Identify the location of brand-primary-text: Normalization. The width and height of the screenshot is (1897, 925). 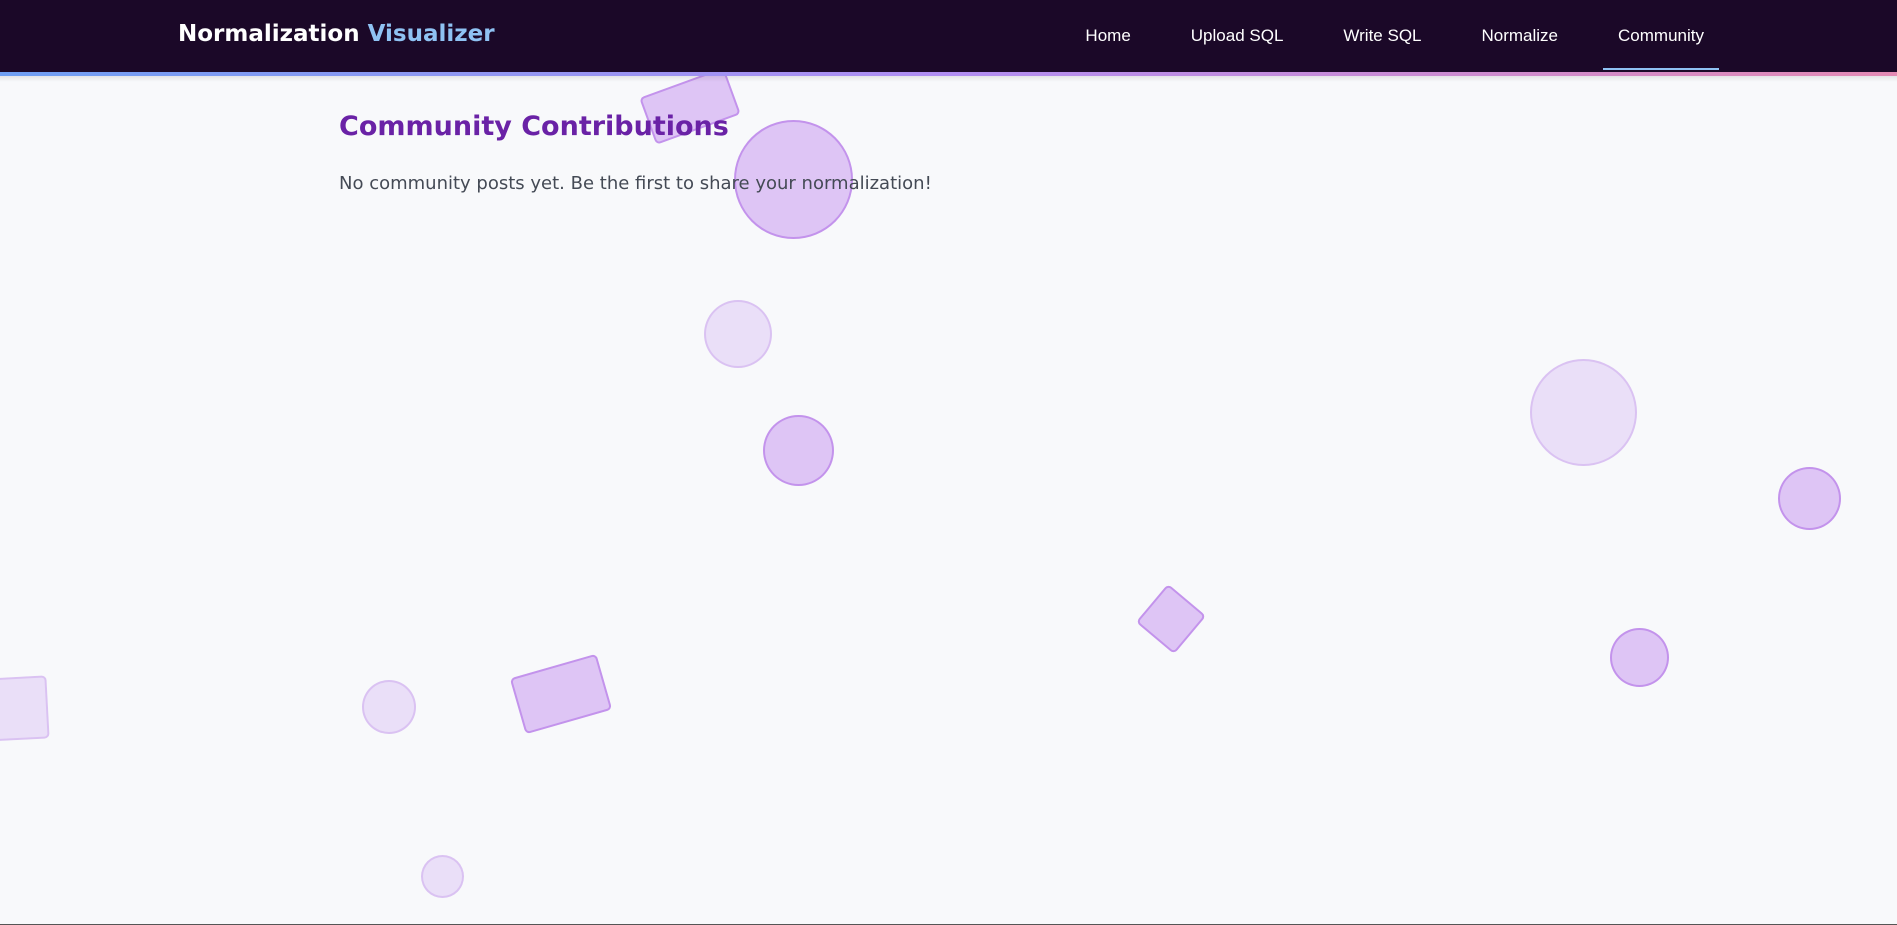
(269, 34).